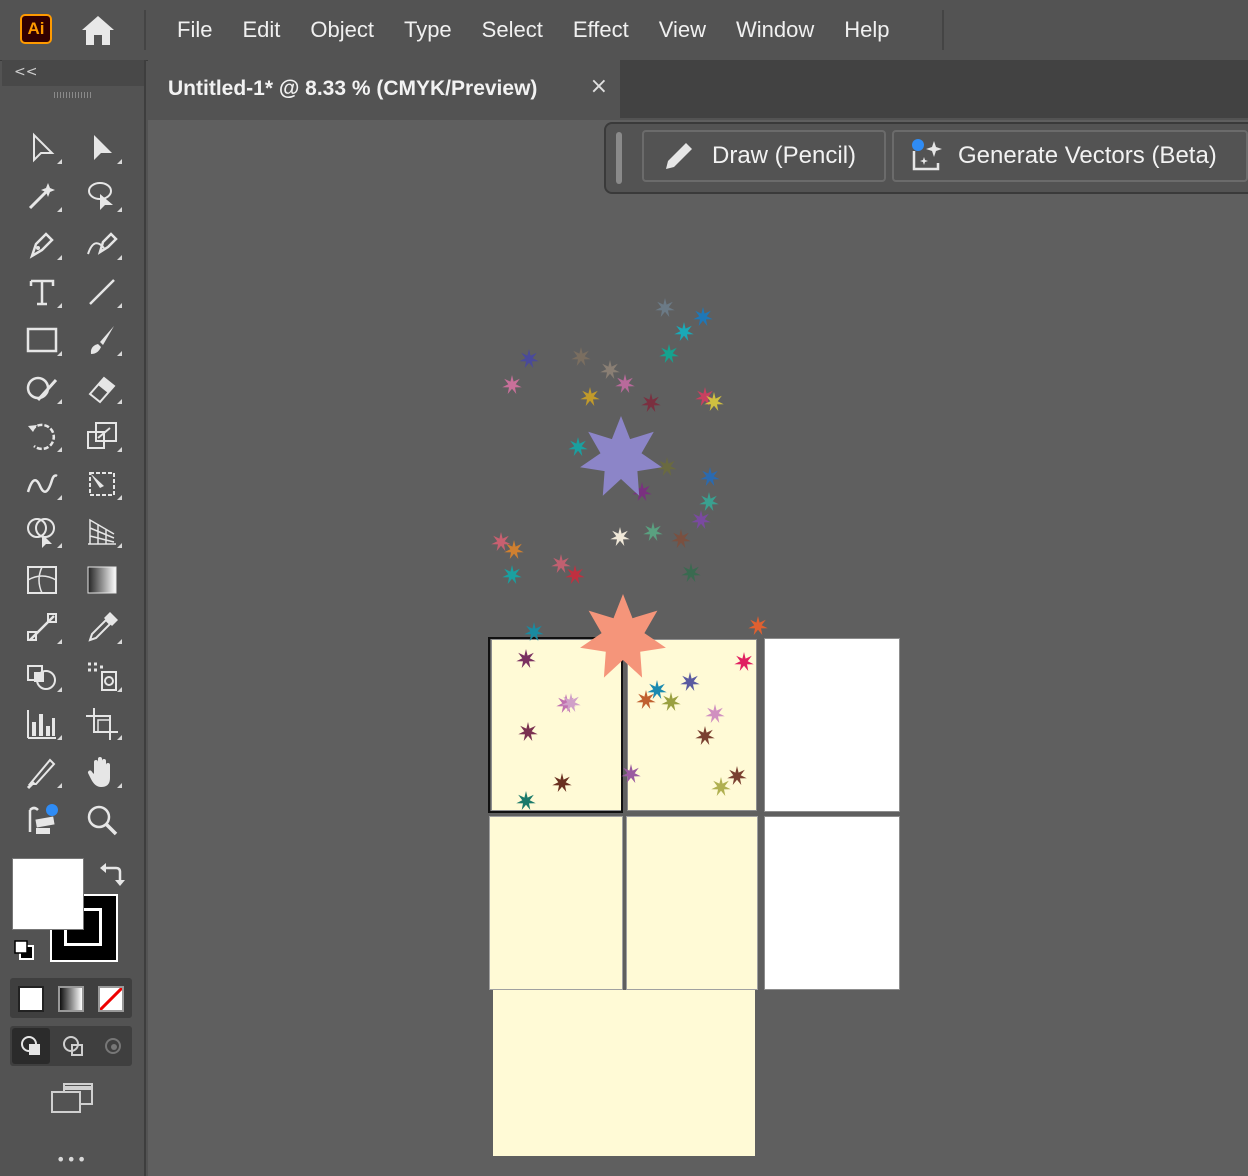  Describe the element at coordinates (261, 30) in the screenshot. I see `menu-edit: Edit` at that location.